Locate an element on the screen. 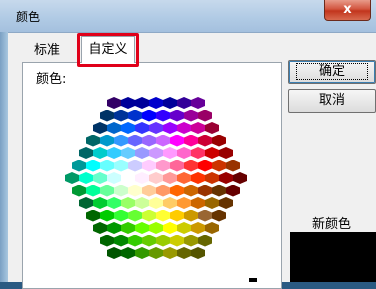 This screenshot has width=376, height=289. cancel-button: 取消 is located at coordinates (332, 101).